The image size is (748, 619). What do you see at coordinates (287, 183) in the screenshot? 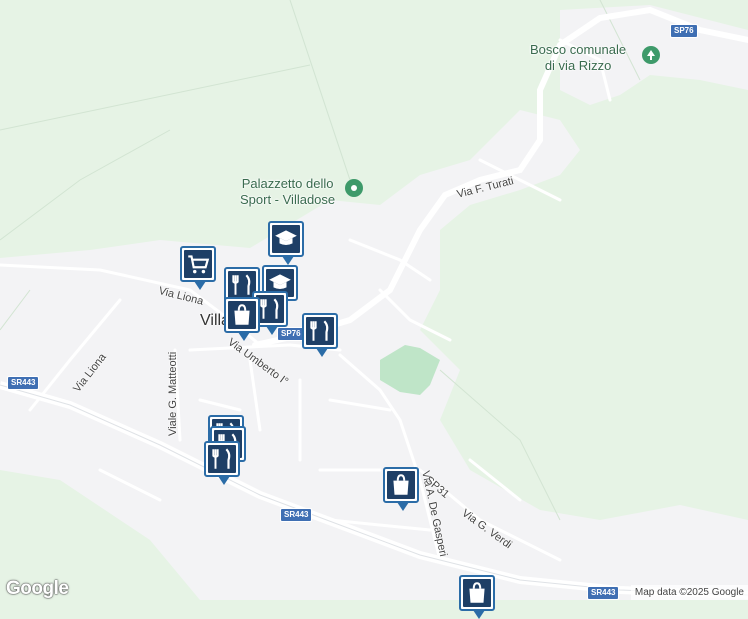
I see `poi-palazzetto-line1: Palazzetto dello` at bounding box center [287, 183].